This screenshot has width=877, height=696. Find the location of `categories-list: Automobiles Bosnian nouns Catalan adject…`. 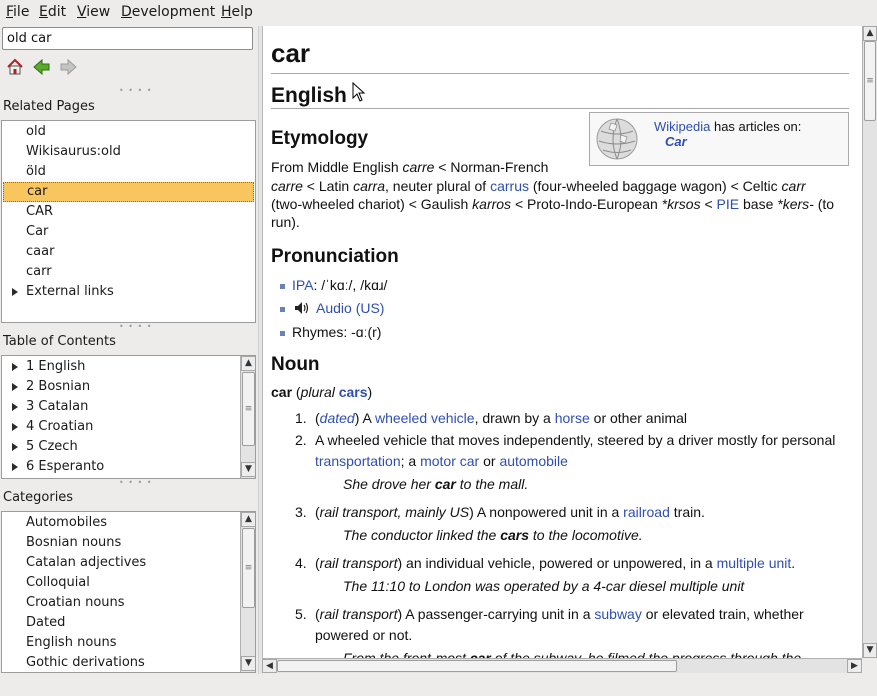

categories-list: Automobiles Bosnian nouns Catalan adject… is located at coordinates (128, 592).